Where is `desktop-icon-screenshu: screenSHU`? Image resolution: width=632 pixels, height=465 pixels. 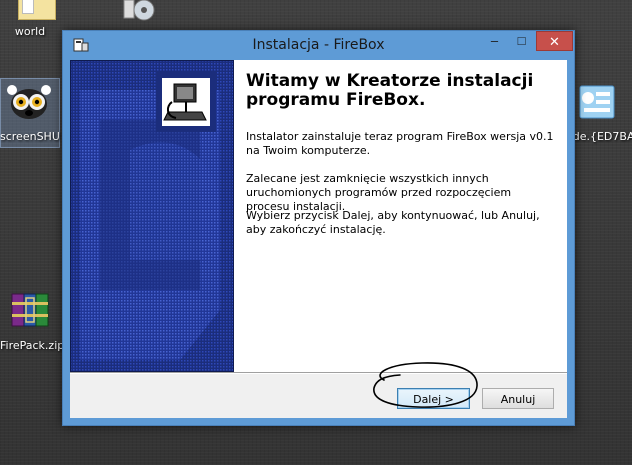 desktop-icon-screenshu: screenSHU is located at coordinates (30, 114).